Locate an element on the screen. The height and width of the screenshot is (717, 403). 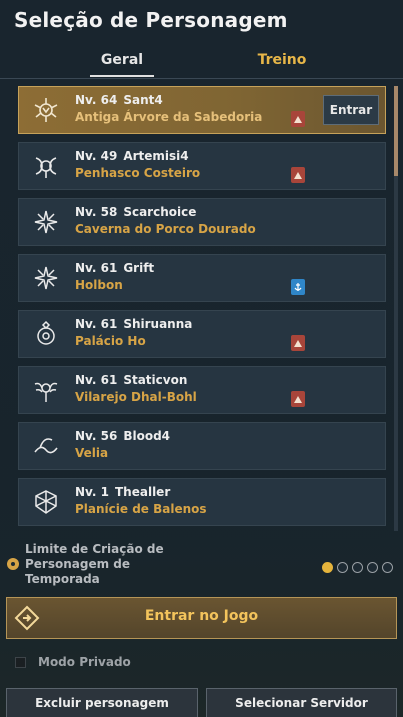
character-name: Shiruanna is located at coordinates (158, 324).